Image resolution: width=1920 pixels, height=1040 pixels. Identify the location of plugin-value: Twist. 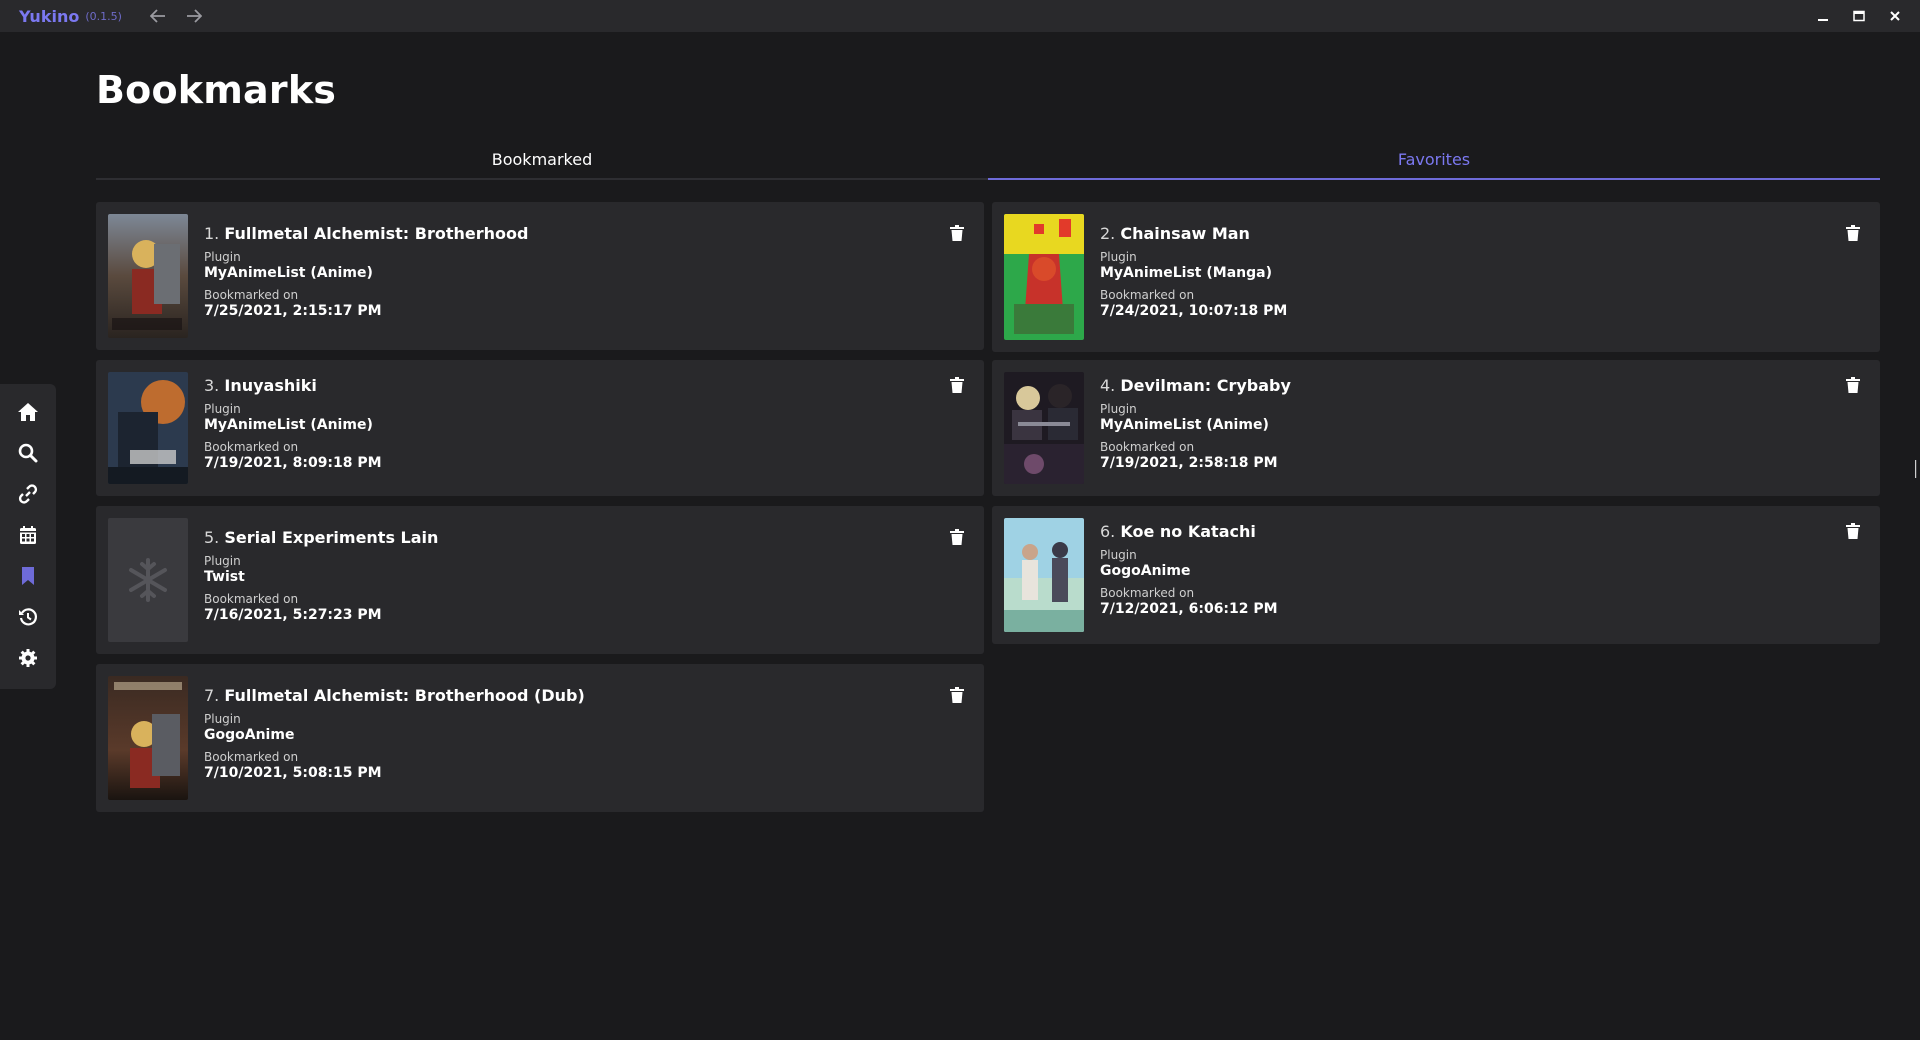
(224, 577).